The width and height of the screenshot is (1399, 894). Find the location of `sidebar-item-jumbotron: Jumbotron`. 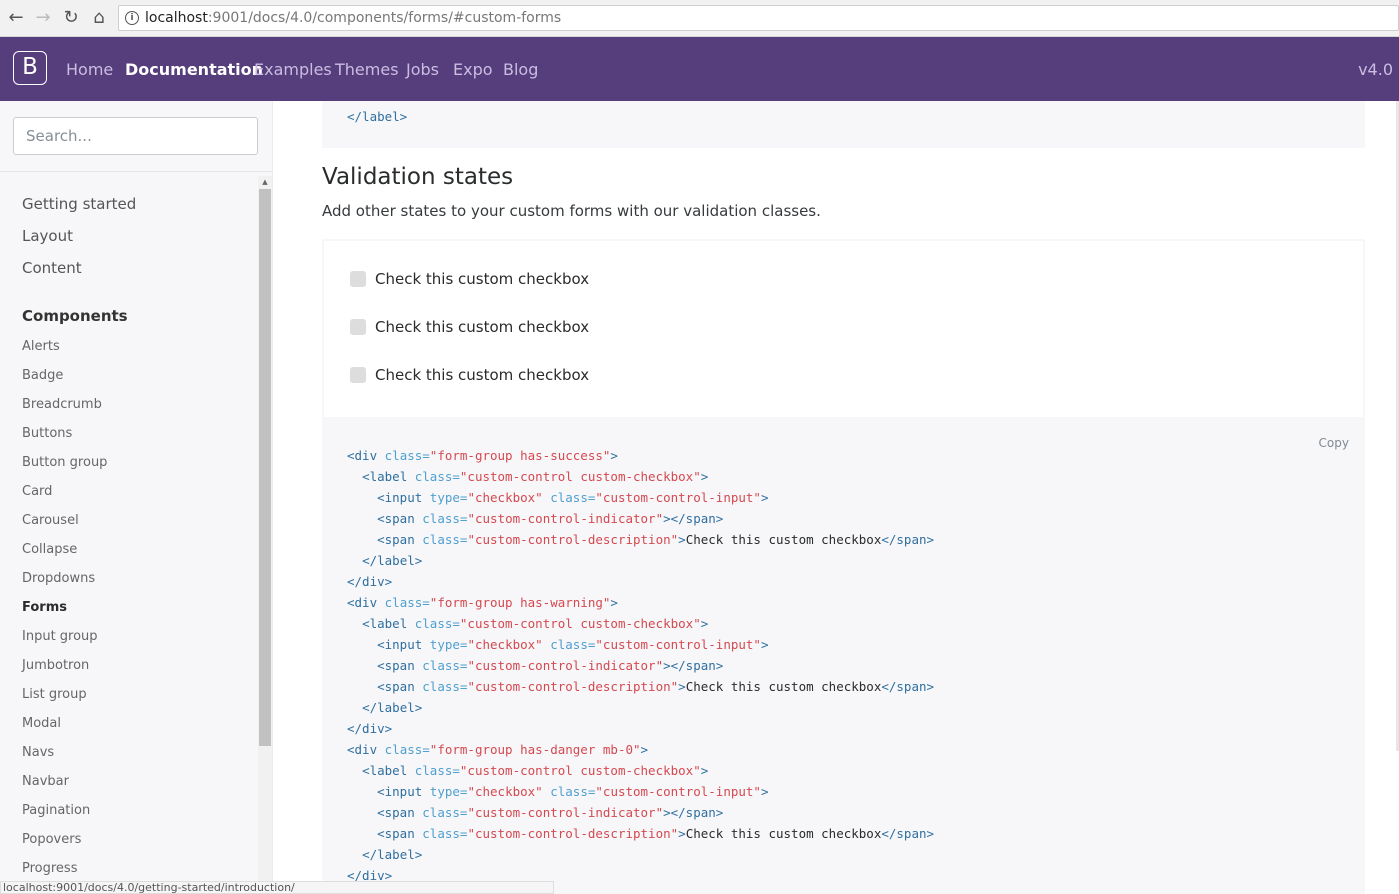

sidebar-item-jumbotron: Jumbotron is located at coordinates (55, 665).